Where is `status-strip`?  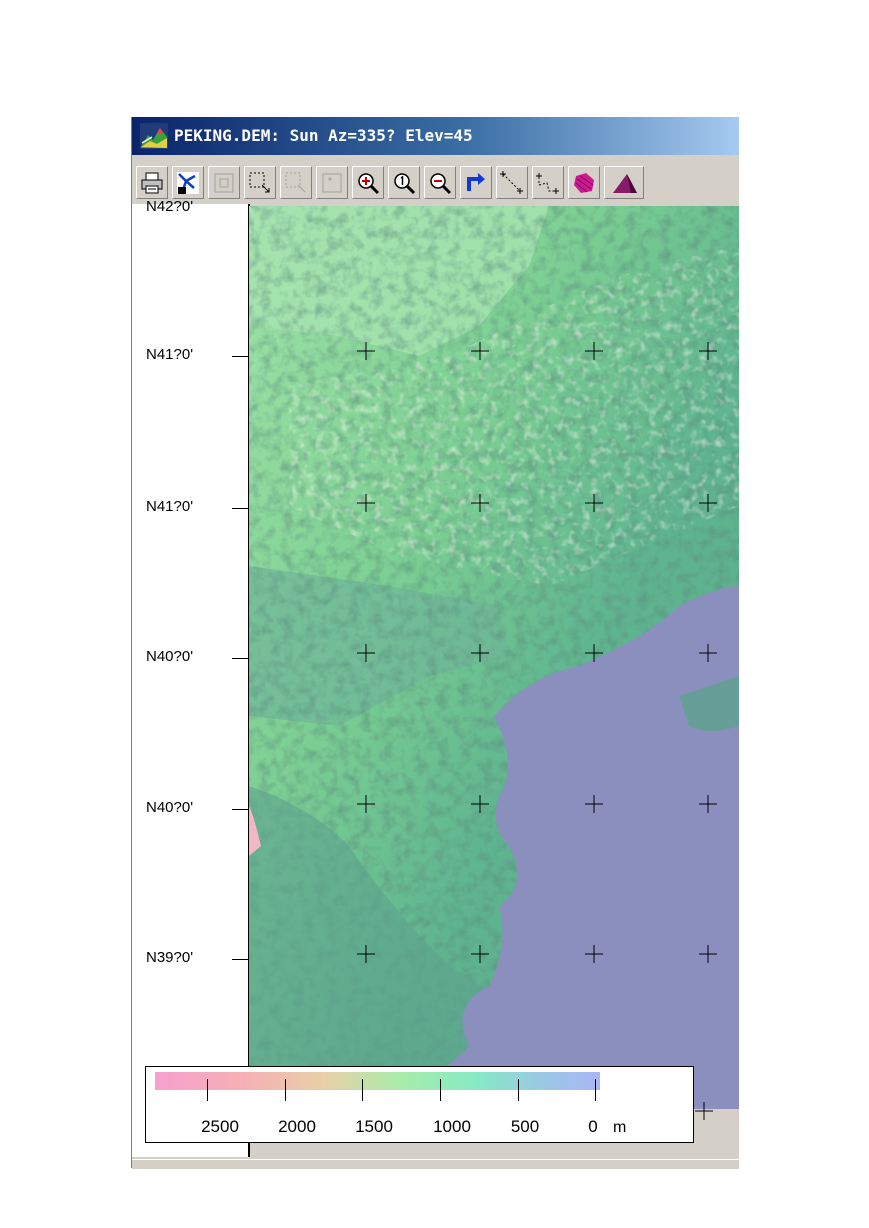
status-strip is located at coordinates (435, 1164).